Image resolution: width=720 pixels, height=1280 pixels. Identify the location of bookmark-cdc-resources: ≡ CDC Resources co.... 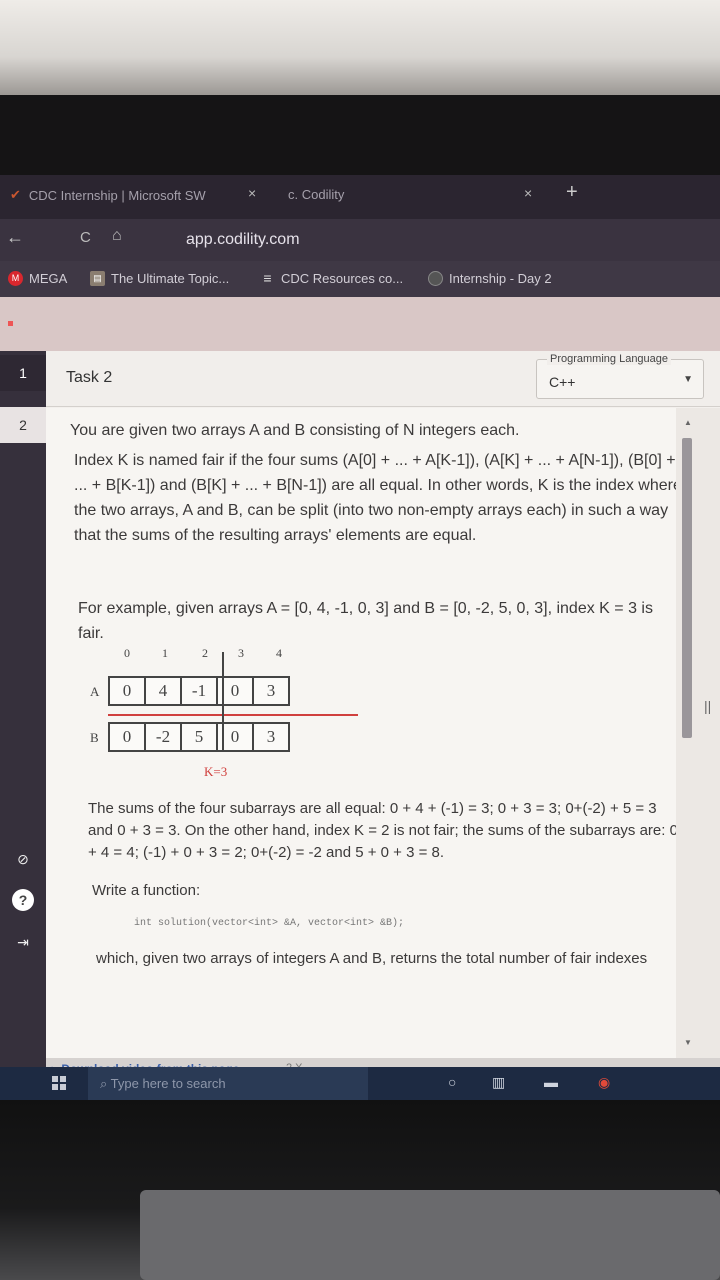
(332, 278).